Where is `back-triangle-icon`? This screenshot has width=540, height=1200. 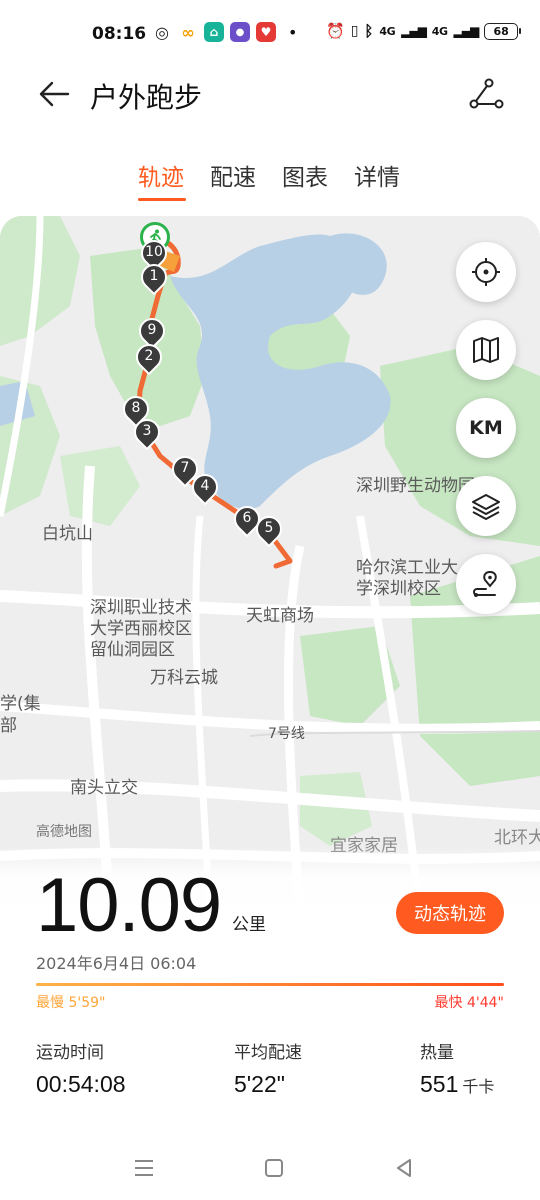 back-triangle-icon is located at coordinates (404, 1168).